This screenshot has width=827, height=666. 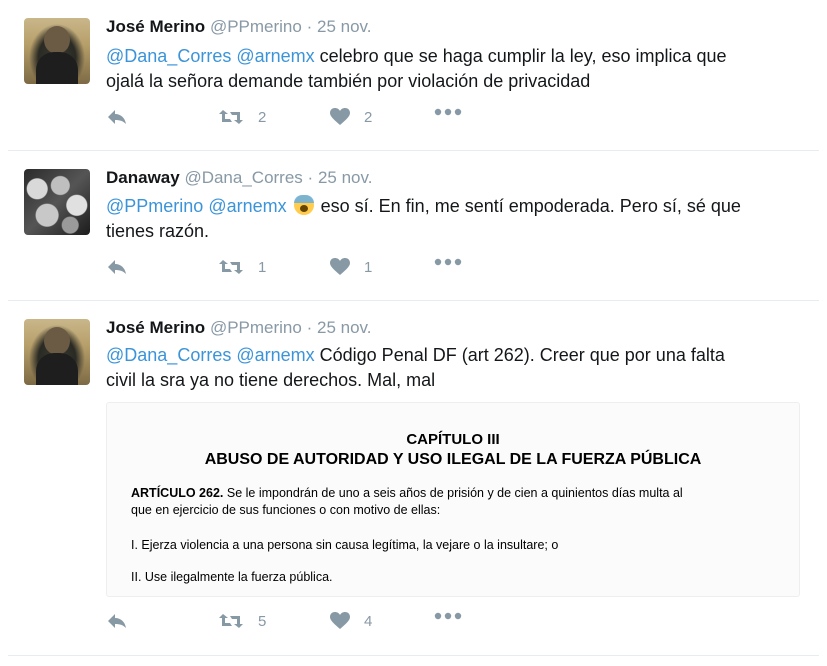 What do you see at coordinates (316, 624) in the screenshot?
I see `tweet-actions: 5 4` at bounding box center [316, 624].